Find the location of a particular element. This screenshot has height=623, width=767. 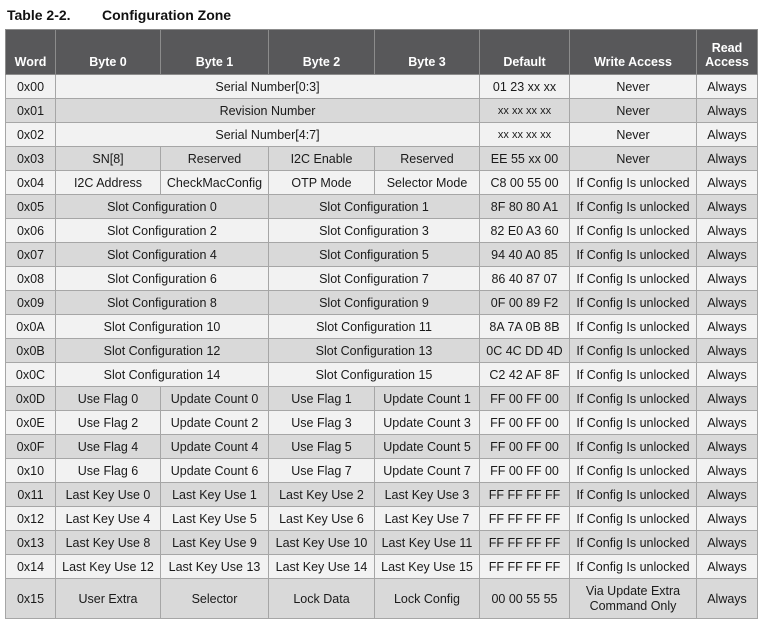

cell-default: 00 00 55 55 is located at coordinates (524, 598).